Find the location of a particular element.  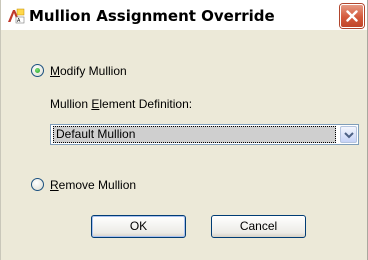

selected-definition-value: Default Mullion is located at coordinates (194, 134).